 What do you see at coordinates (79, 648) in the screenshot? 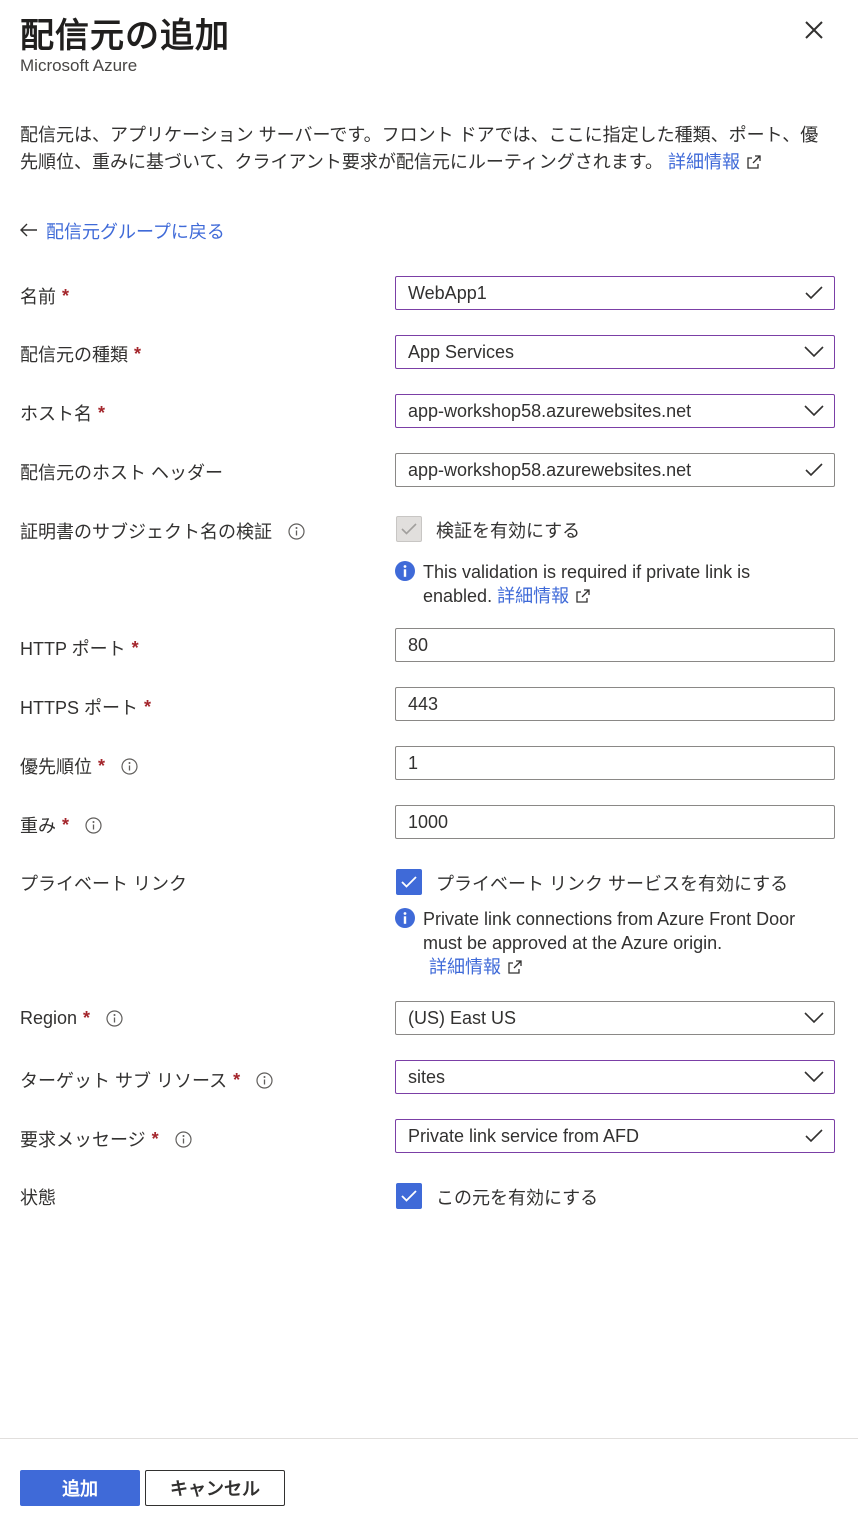
I see `http-port-label: HTTP ポート *` at bounding box center [79, 648].